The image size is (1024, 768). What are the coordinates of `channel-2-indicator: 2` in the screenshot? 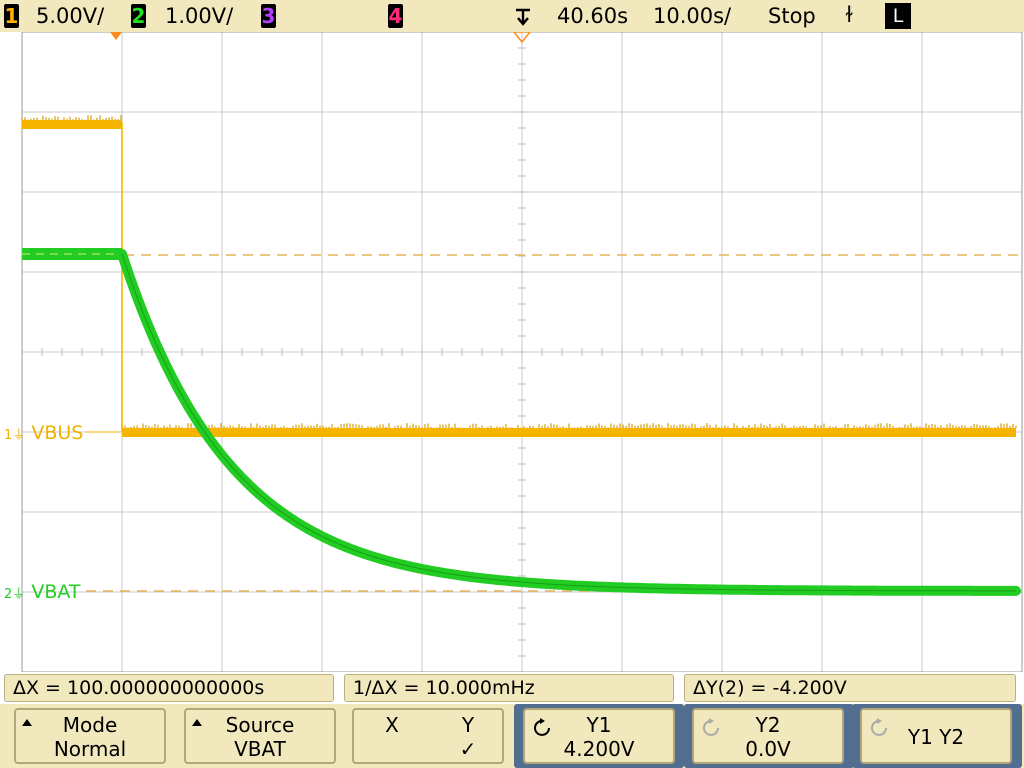 It's located at (138, 16).